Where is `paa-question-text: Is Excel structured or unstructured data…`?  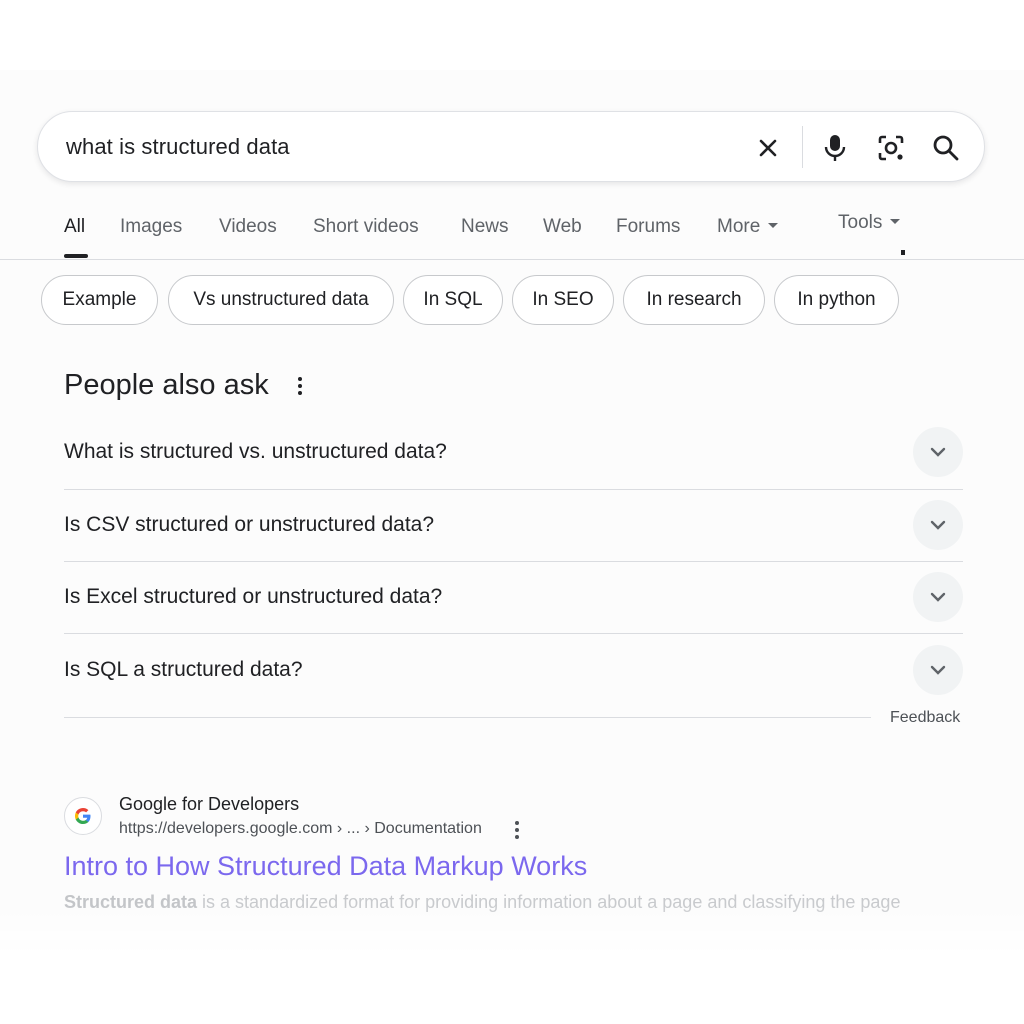 paa-question-text: Is Excel structured or unstructured data… is located at coordinates (253, 596).